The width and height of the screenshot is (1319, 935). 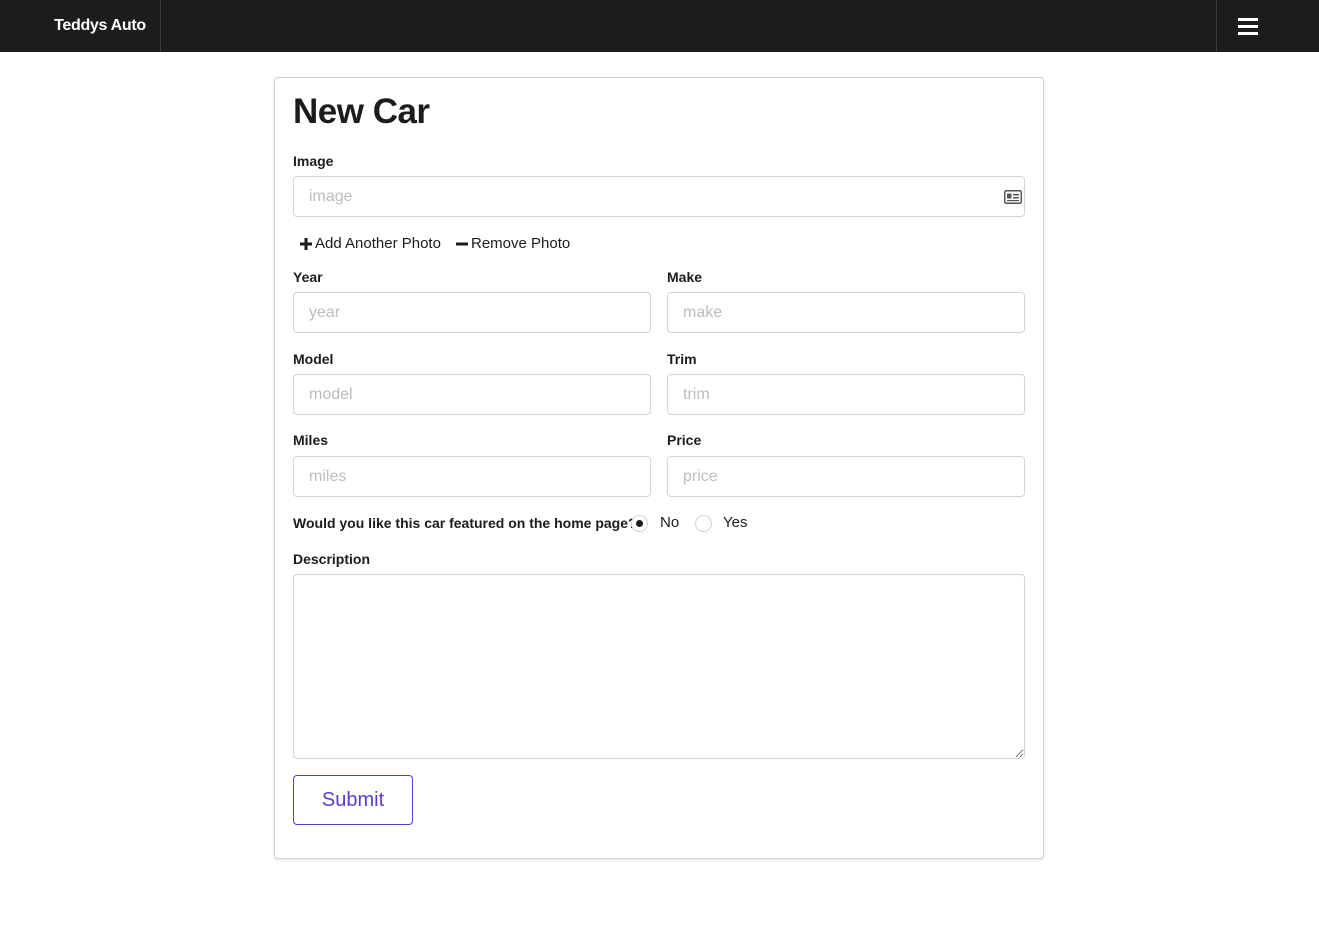 What do you see at coordinates (703, 523) in the screenshot?
I see `featured-yes-radio` at bounding box center [703, 523].